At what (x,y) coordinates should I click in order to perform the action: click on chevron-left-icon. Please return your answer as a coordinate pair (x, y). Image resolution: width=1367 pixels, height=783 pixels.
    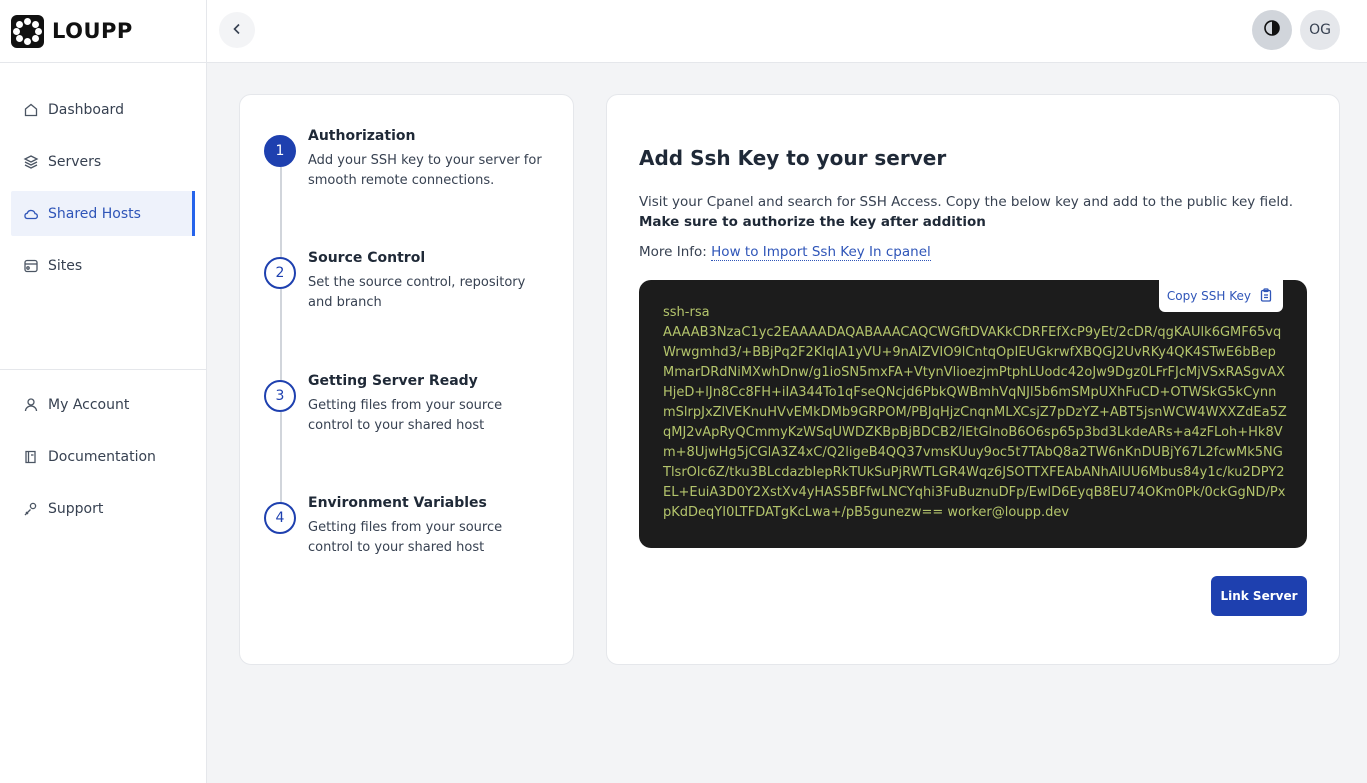
    Looking at the image, I should click on (237, 30).